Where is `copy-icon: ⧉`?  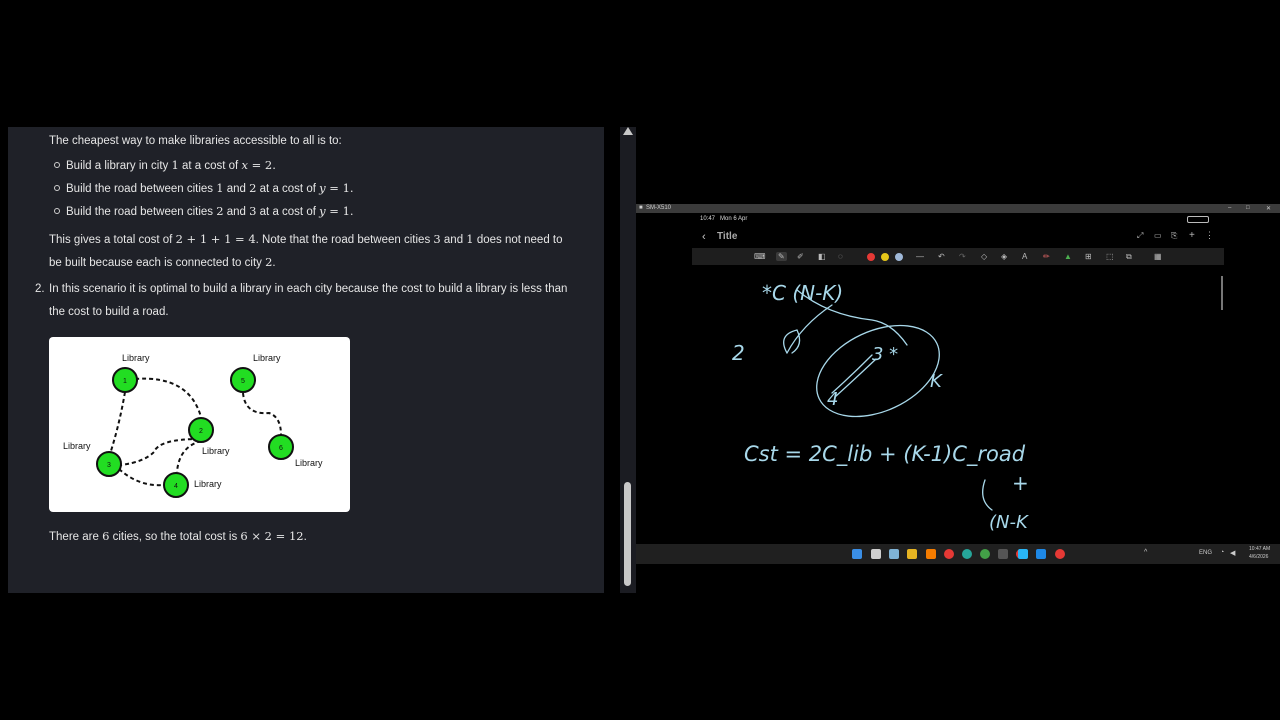
copy-icon: ⧉ is located at coordinates (1129, 257).